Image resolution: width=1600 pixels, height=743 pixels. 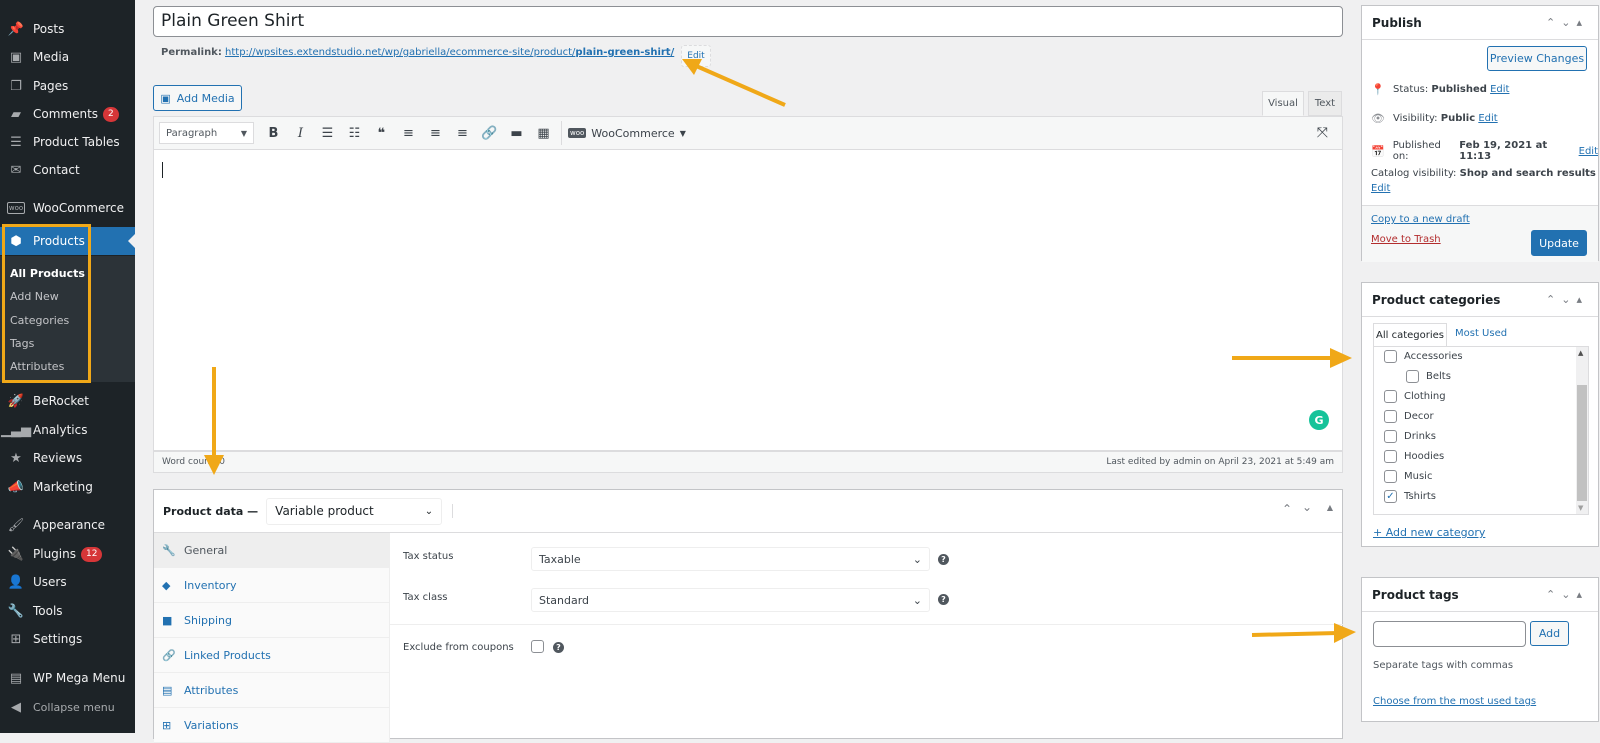 What do you see at coordinates (271, 655) in the screenshot?
I see `tab-linked-products: 🔗 Linked Products` at bounding box center [271, 655].